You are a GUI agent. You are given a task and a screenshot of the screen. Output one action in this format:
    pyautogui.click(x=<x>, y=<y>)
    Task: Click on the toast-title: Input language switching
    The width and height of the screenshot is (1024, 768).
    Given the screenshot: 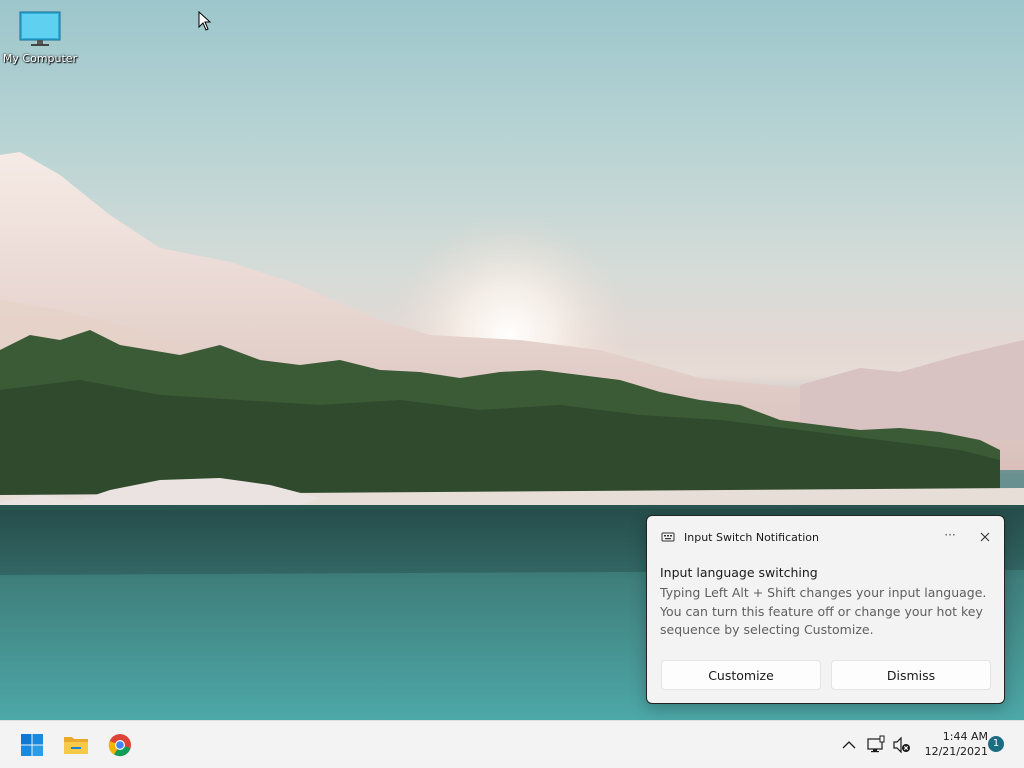 What is the action you would take?
    pyautogui.click(x=739, y=572)
    